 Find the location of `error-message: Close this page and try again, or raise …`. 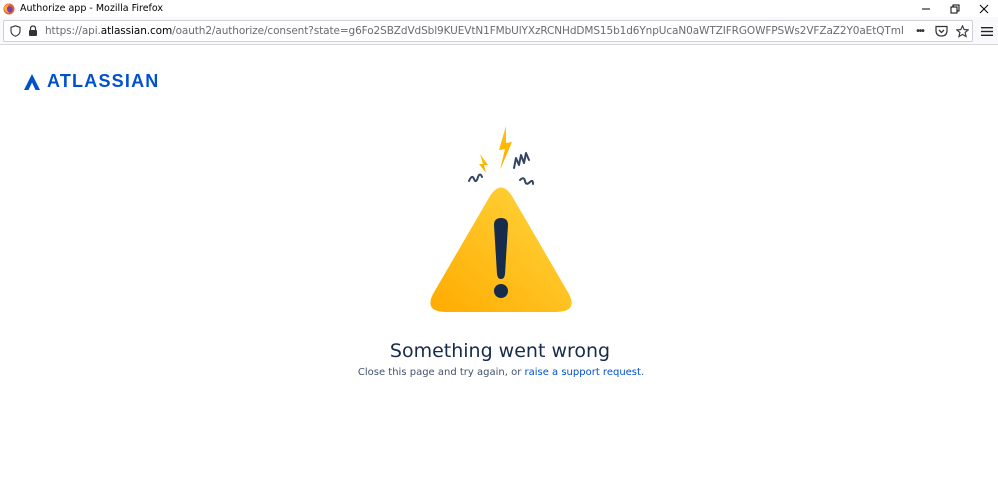

error-message: Close this page and try again, or raise … is located at coordinates (499, 372).